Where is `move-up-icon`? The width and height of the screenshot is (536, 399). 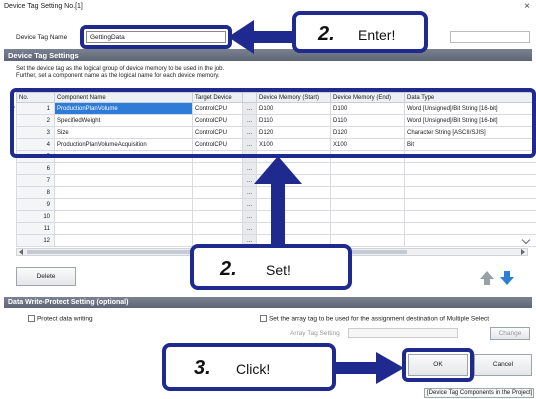 move-up-icon is located at coordinates (487, 278).